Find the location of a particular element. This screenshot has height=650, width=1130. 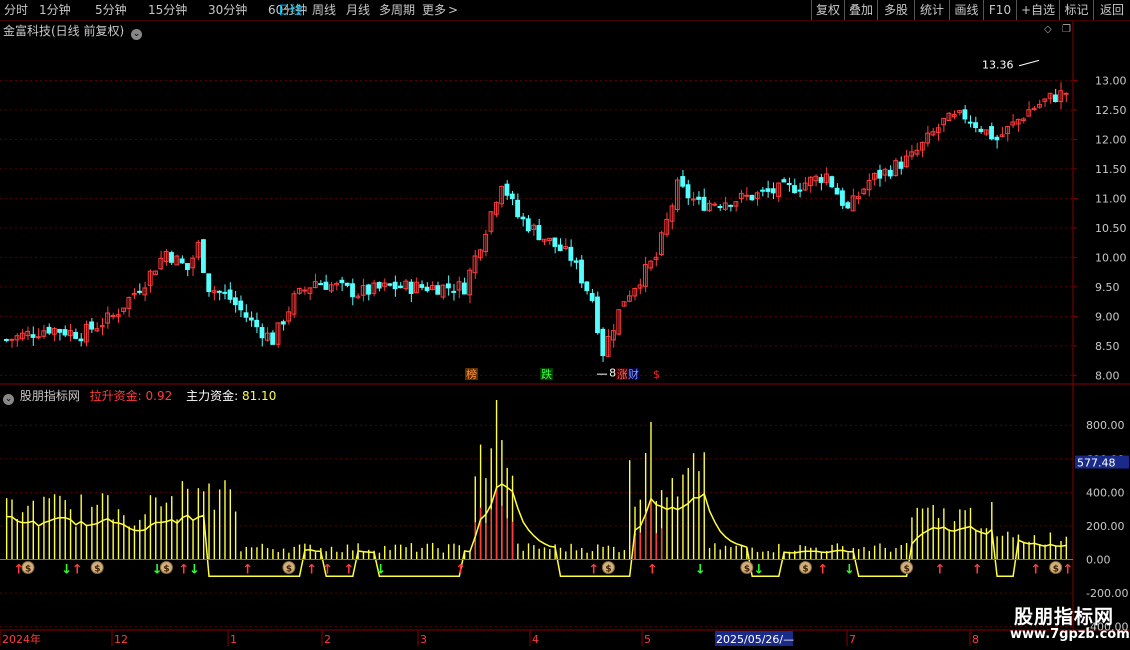

period-tab-30min: 30分钟 is located at coordinates (227, 10).